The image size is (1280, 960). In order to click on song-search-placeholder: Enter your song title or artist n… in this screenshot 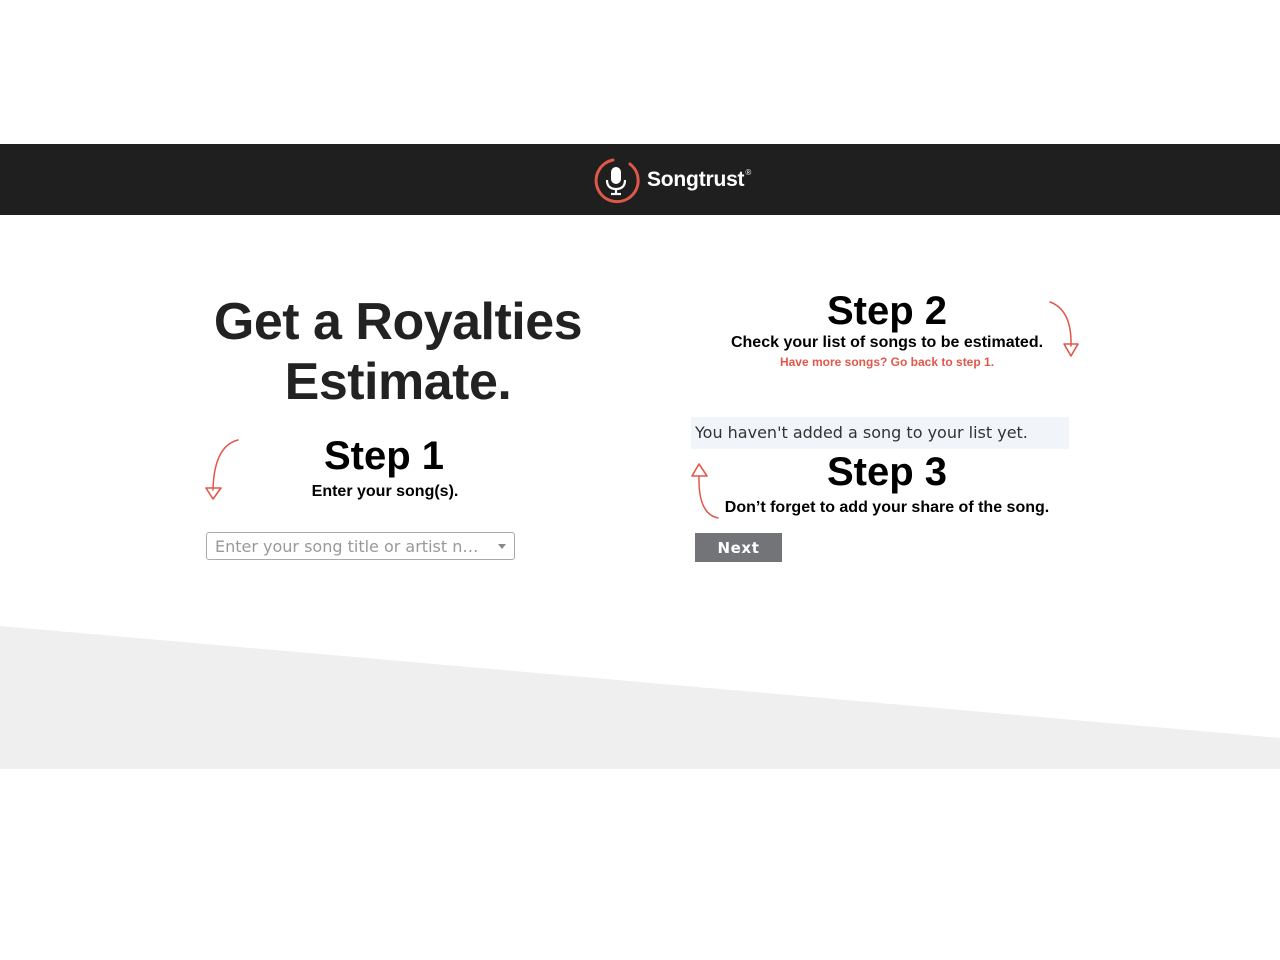, I will do `click(347, 546)`.